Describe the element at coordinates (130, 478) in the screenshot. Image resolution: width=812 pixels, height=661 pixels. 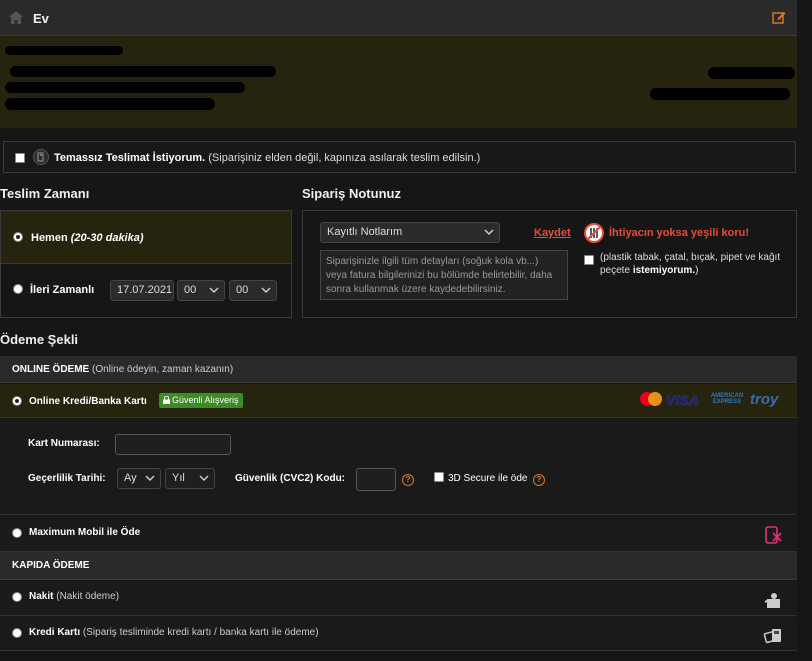
I see `expiry-month-value: Ay` at that location.